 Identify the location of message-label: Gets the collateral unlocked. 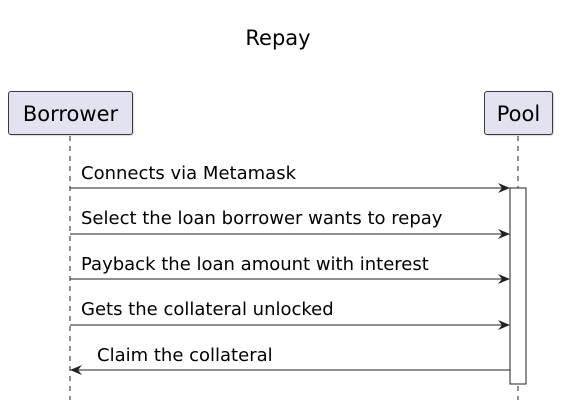
(207, 309).